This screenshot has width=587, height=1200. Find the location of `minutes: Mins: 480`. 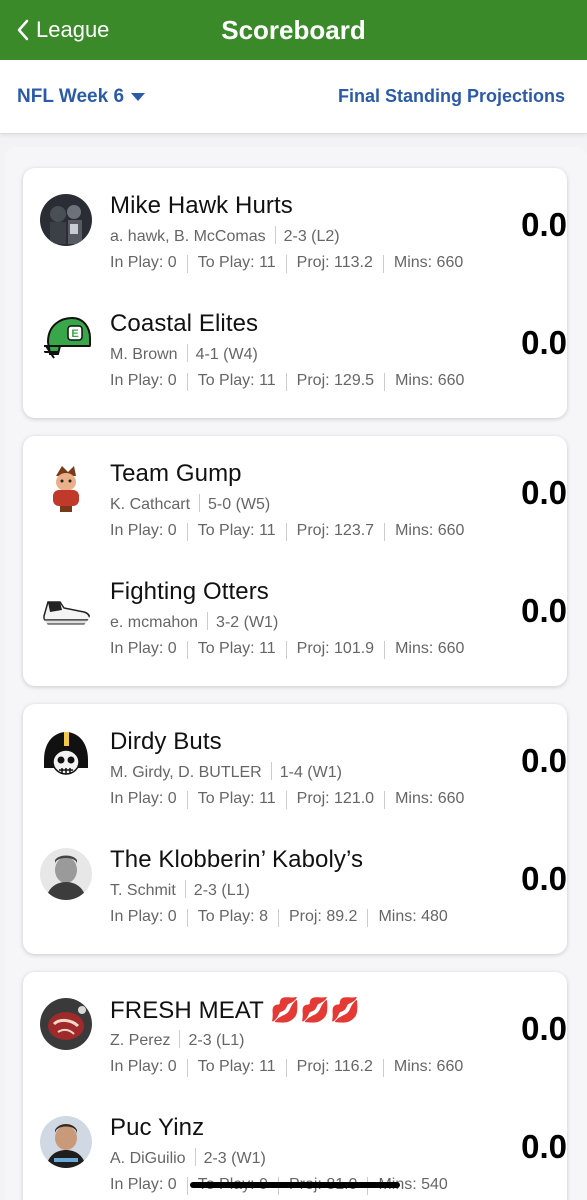

minutes: Mins: 480 is located at coordinates (413, 916).